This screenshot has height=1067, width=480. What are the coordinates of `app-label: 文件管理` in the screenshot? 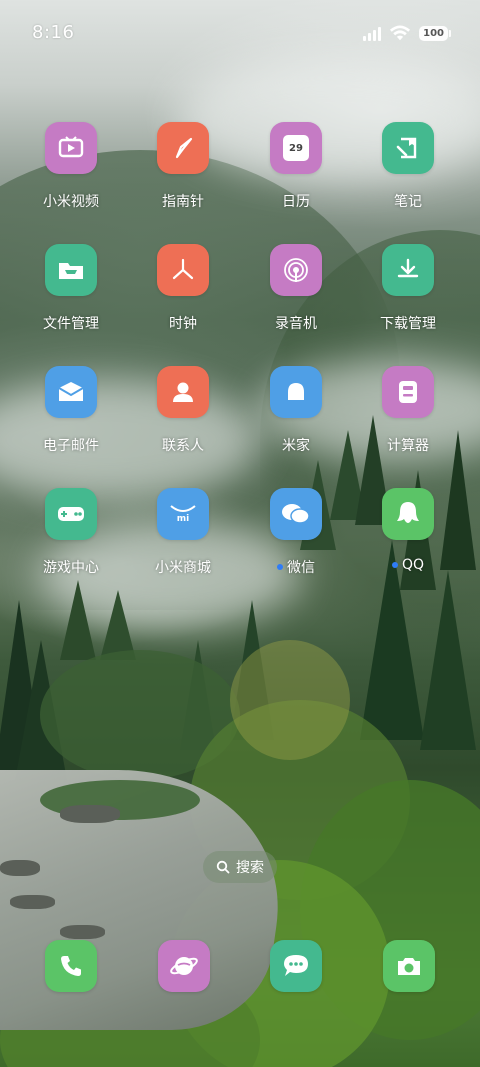 It's located at (71, 324).